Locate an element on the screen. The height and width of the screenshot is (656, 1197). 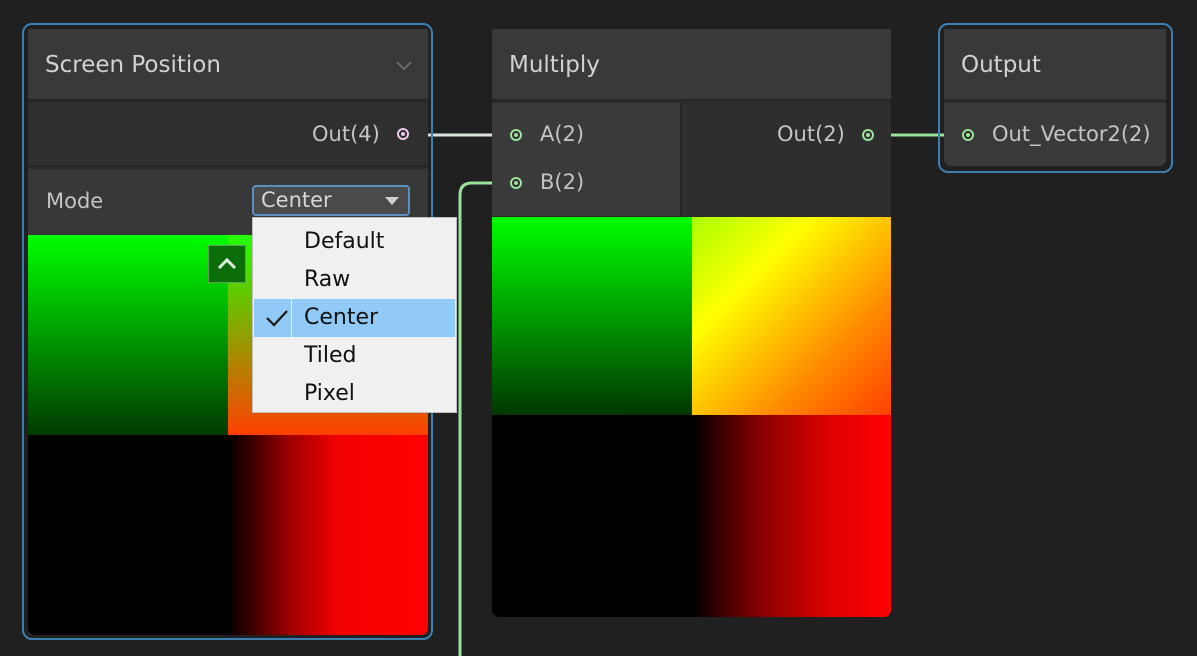
output-input-port is located at coordinates (968, 135).